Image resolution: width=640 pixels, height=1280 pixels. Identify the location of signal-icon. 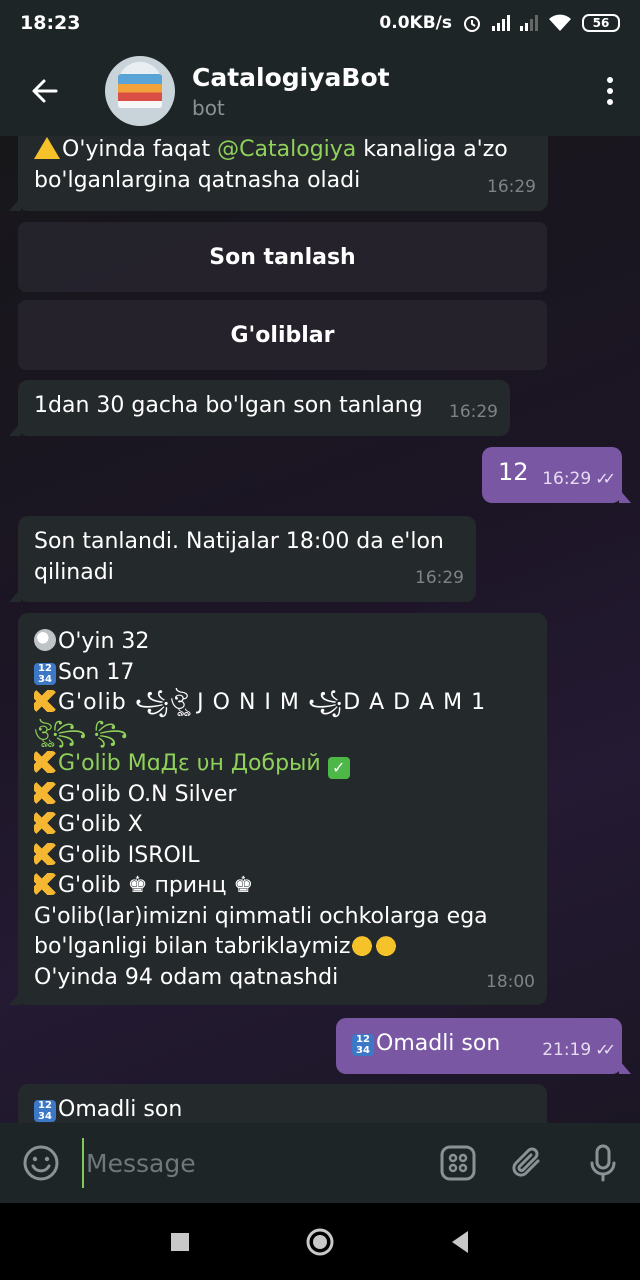
(501, 23).